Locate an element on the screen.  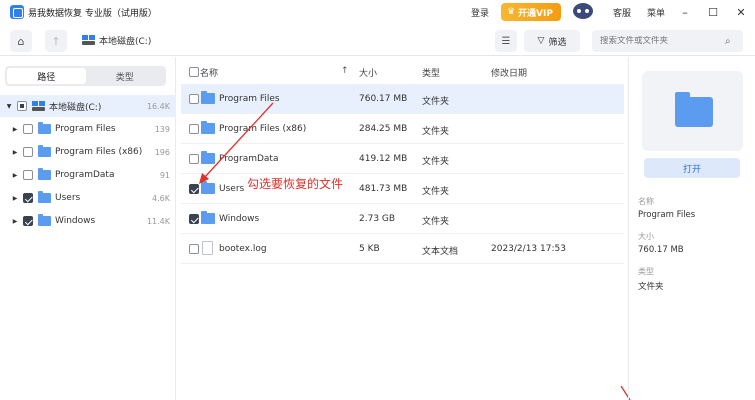
drive-icon is located at coordinates (88, 40).